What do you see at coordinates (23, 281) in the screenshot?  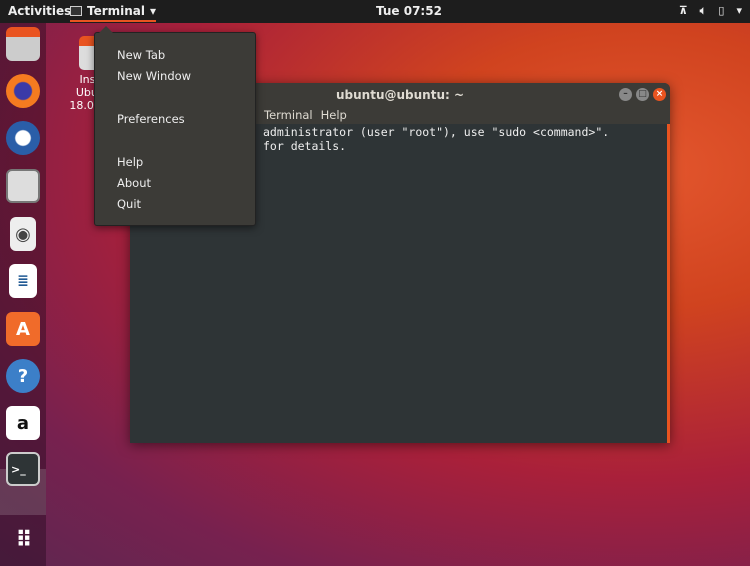 I see `libreoffice-writer-icon: ≣` at bounding box center [23, 281].